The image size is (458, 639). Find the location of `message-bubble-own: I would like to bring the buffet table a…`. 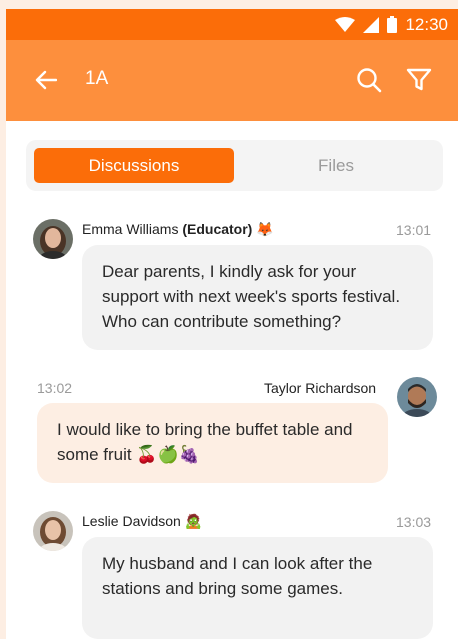

message-bubble-own: I would like to bring the buffet table a… is located at coordinates (212, 443).